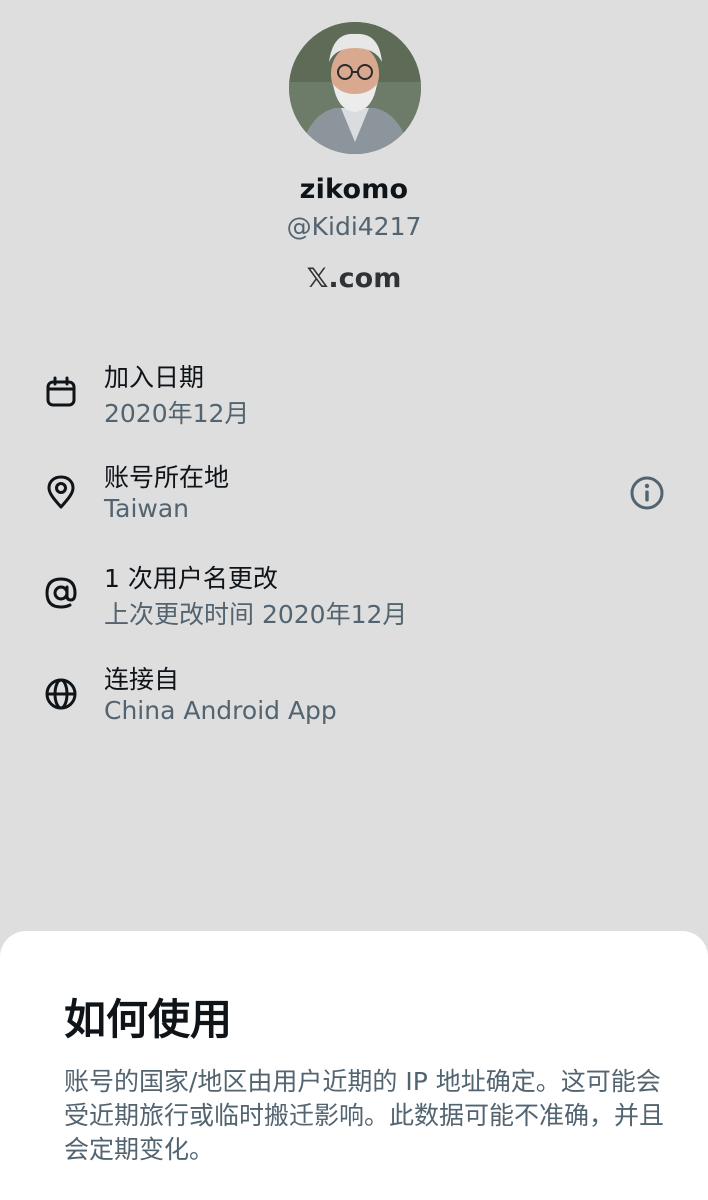  Describe the element at coordinates (177, 413) in the screenshot. I see `join-date-value: 2020年12月` at that location.